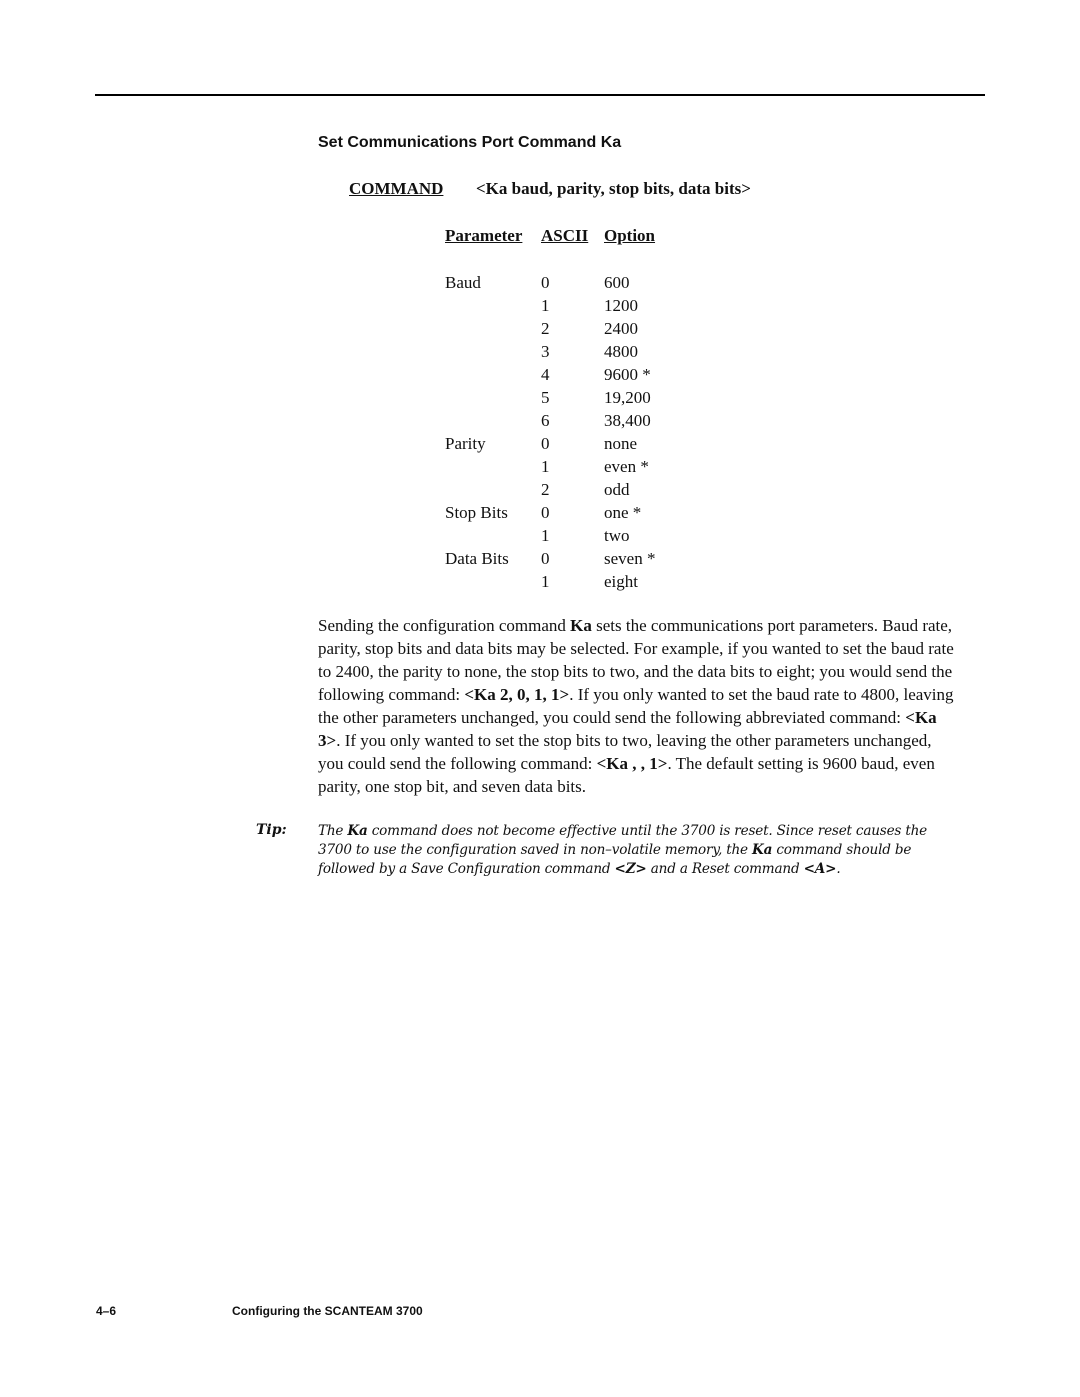 The height and width of the screenshot is (1397, 1080). Describe the element at coordinates (613, 188) in the screenshot. I see `command-syntax: <Ka baud, parity, stop bits, data bits>` at that location.